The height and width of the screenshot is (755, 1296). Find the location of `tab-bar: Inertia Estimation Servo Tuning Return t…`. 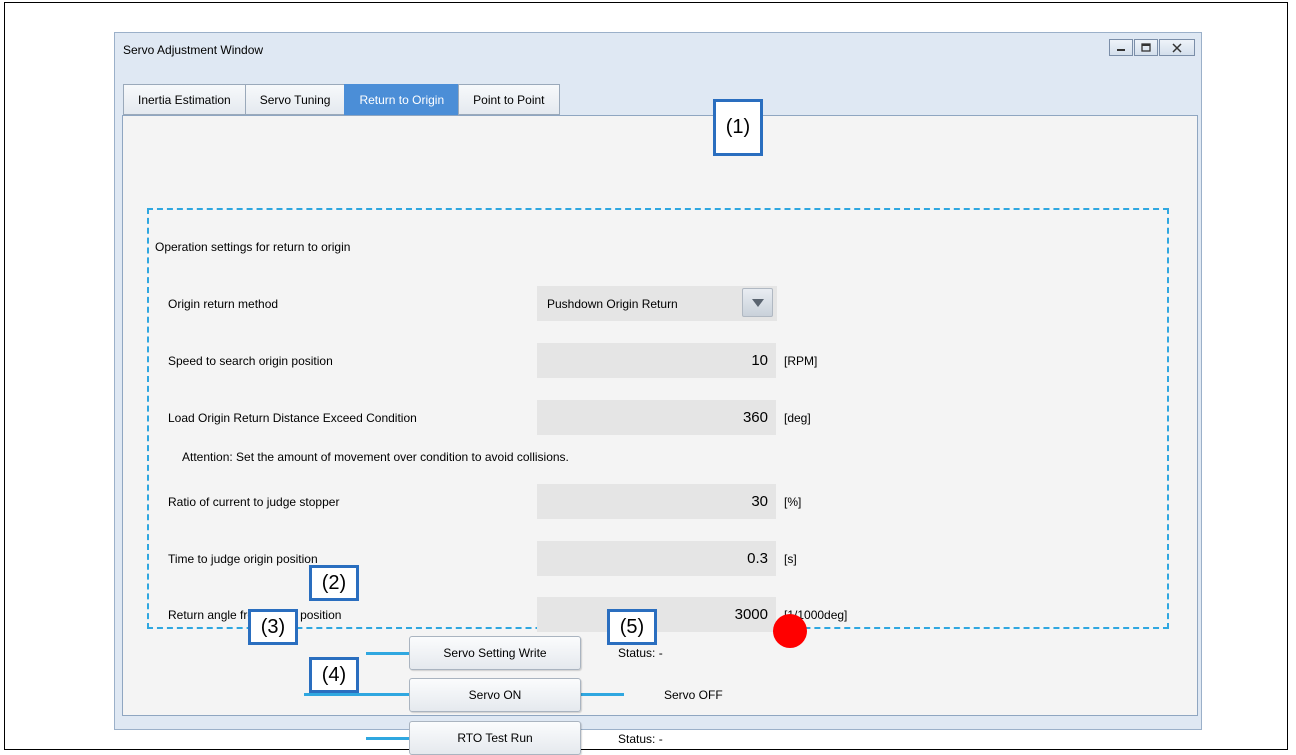

tab-bar: Inertia Estimation Servo Tuning Return t… is located at coordinates (341, 99).